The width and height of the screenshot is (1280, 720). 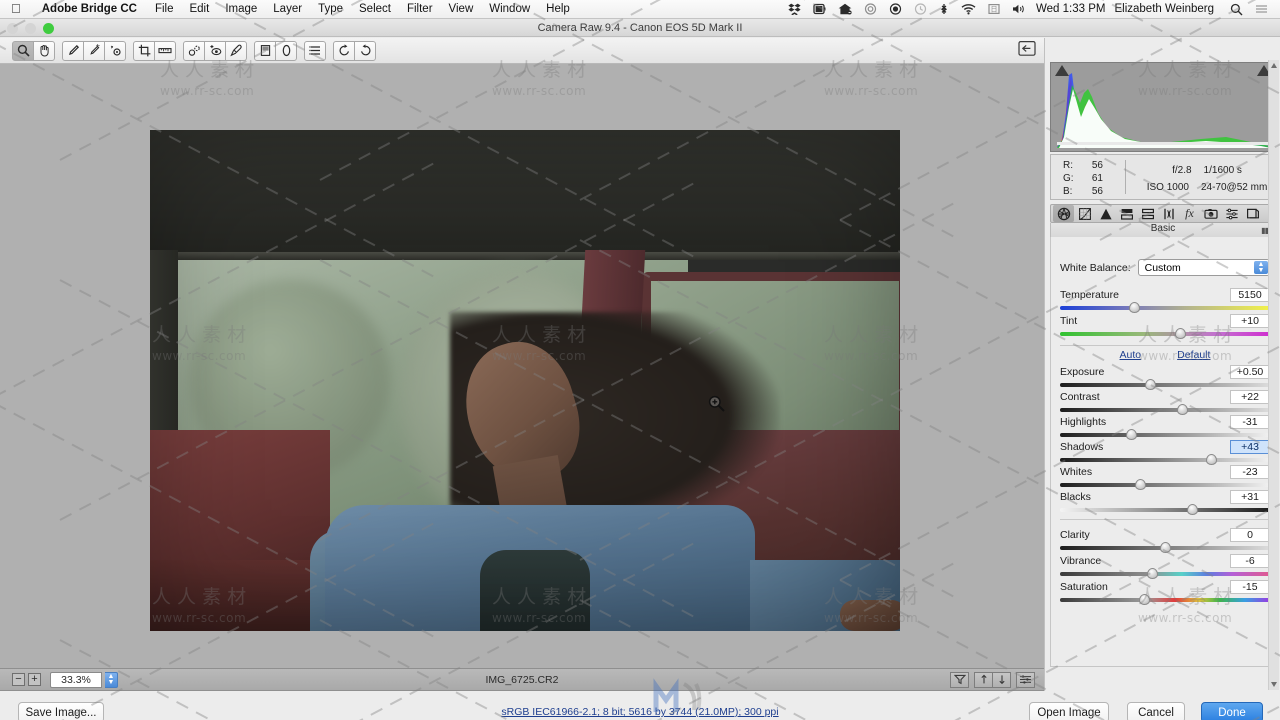 I want to click on slider-track-contrast, so click(x=1165, y=409).